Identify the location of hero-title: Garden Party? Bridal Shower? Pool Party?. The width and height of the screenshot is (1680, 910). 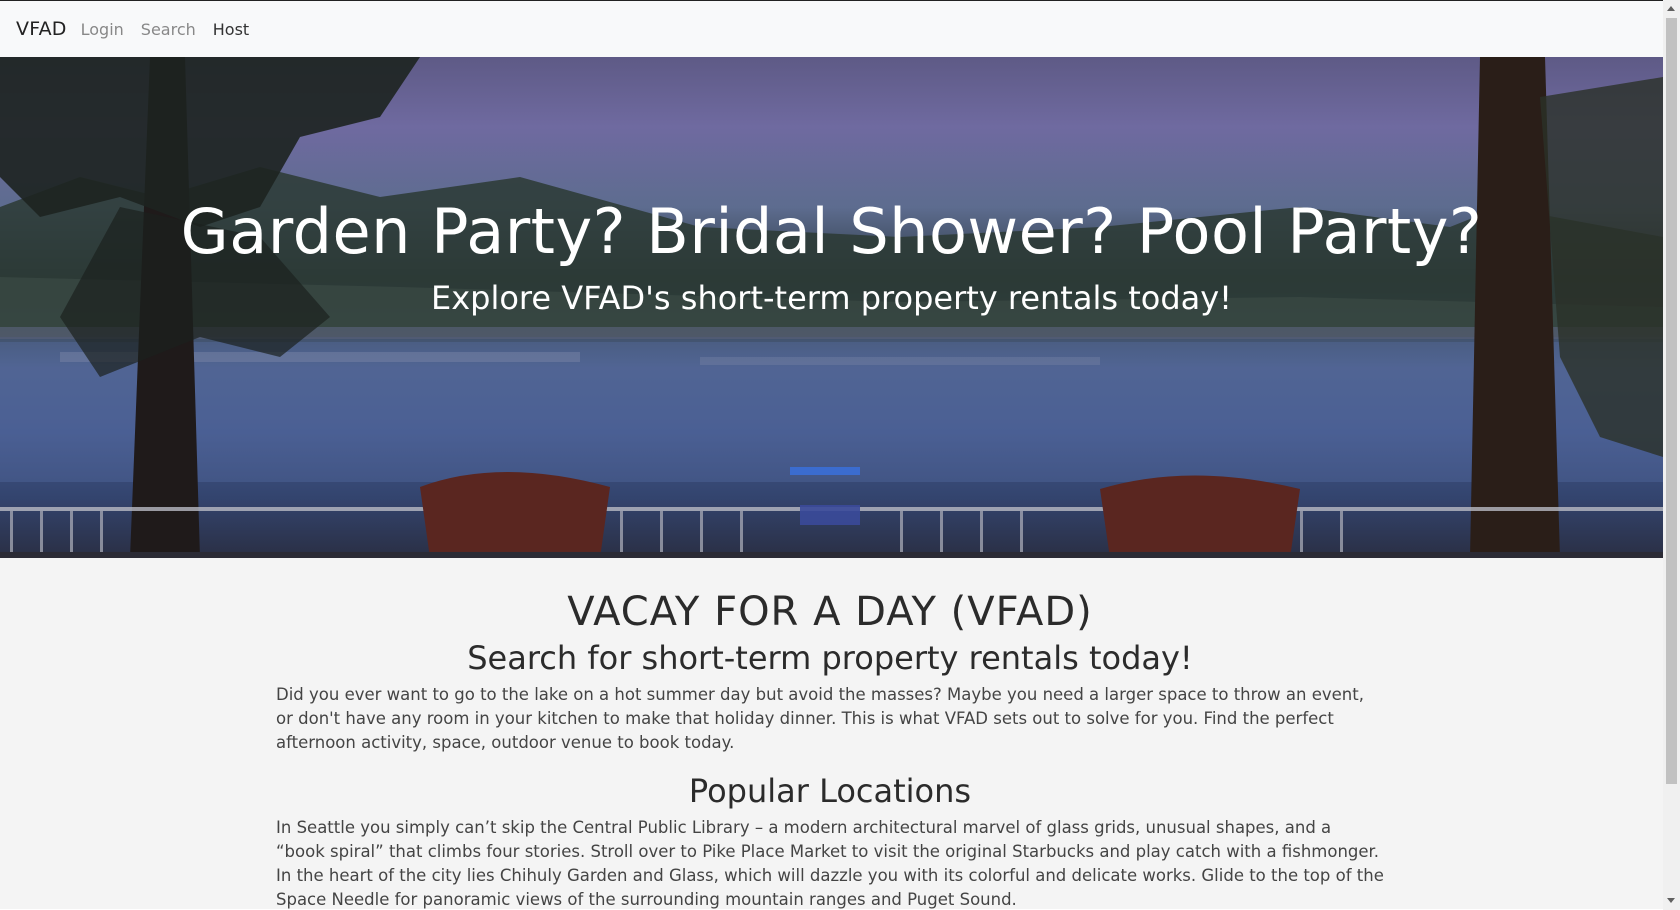
(831, 231).